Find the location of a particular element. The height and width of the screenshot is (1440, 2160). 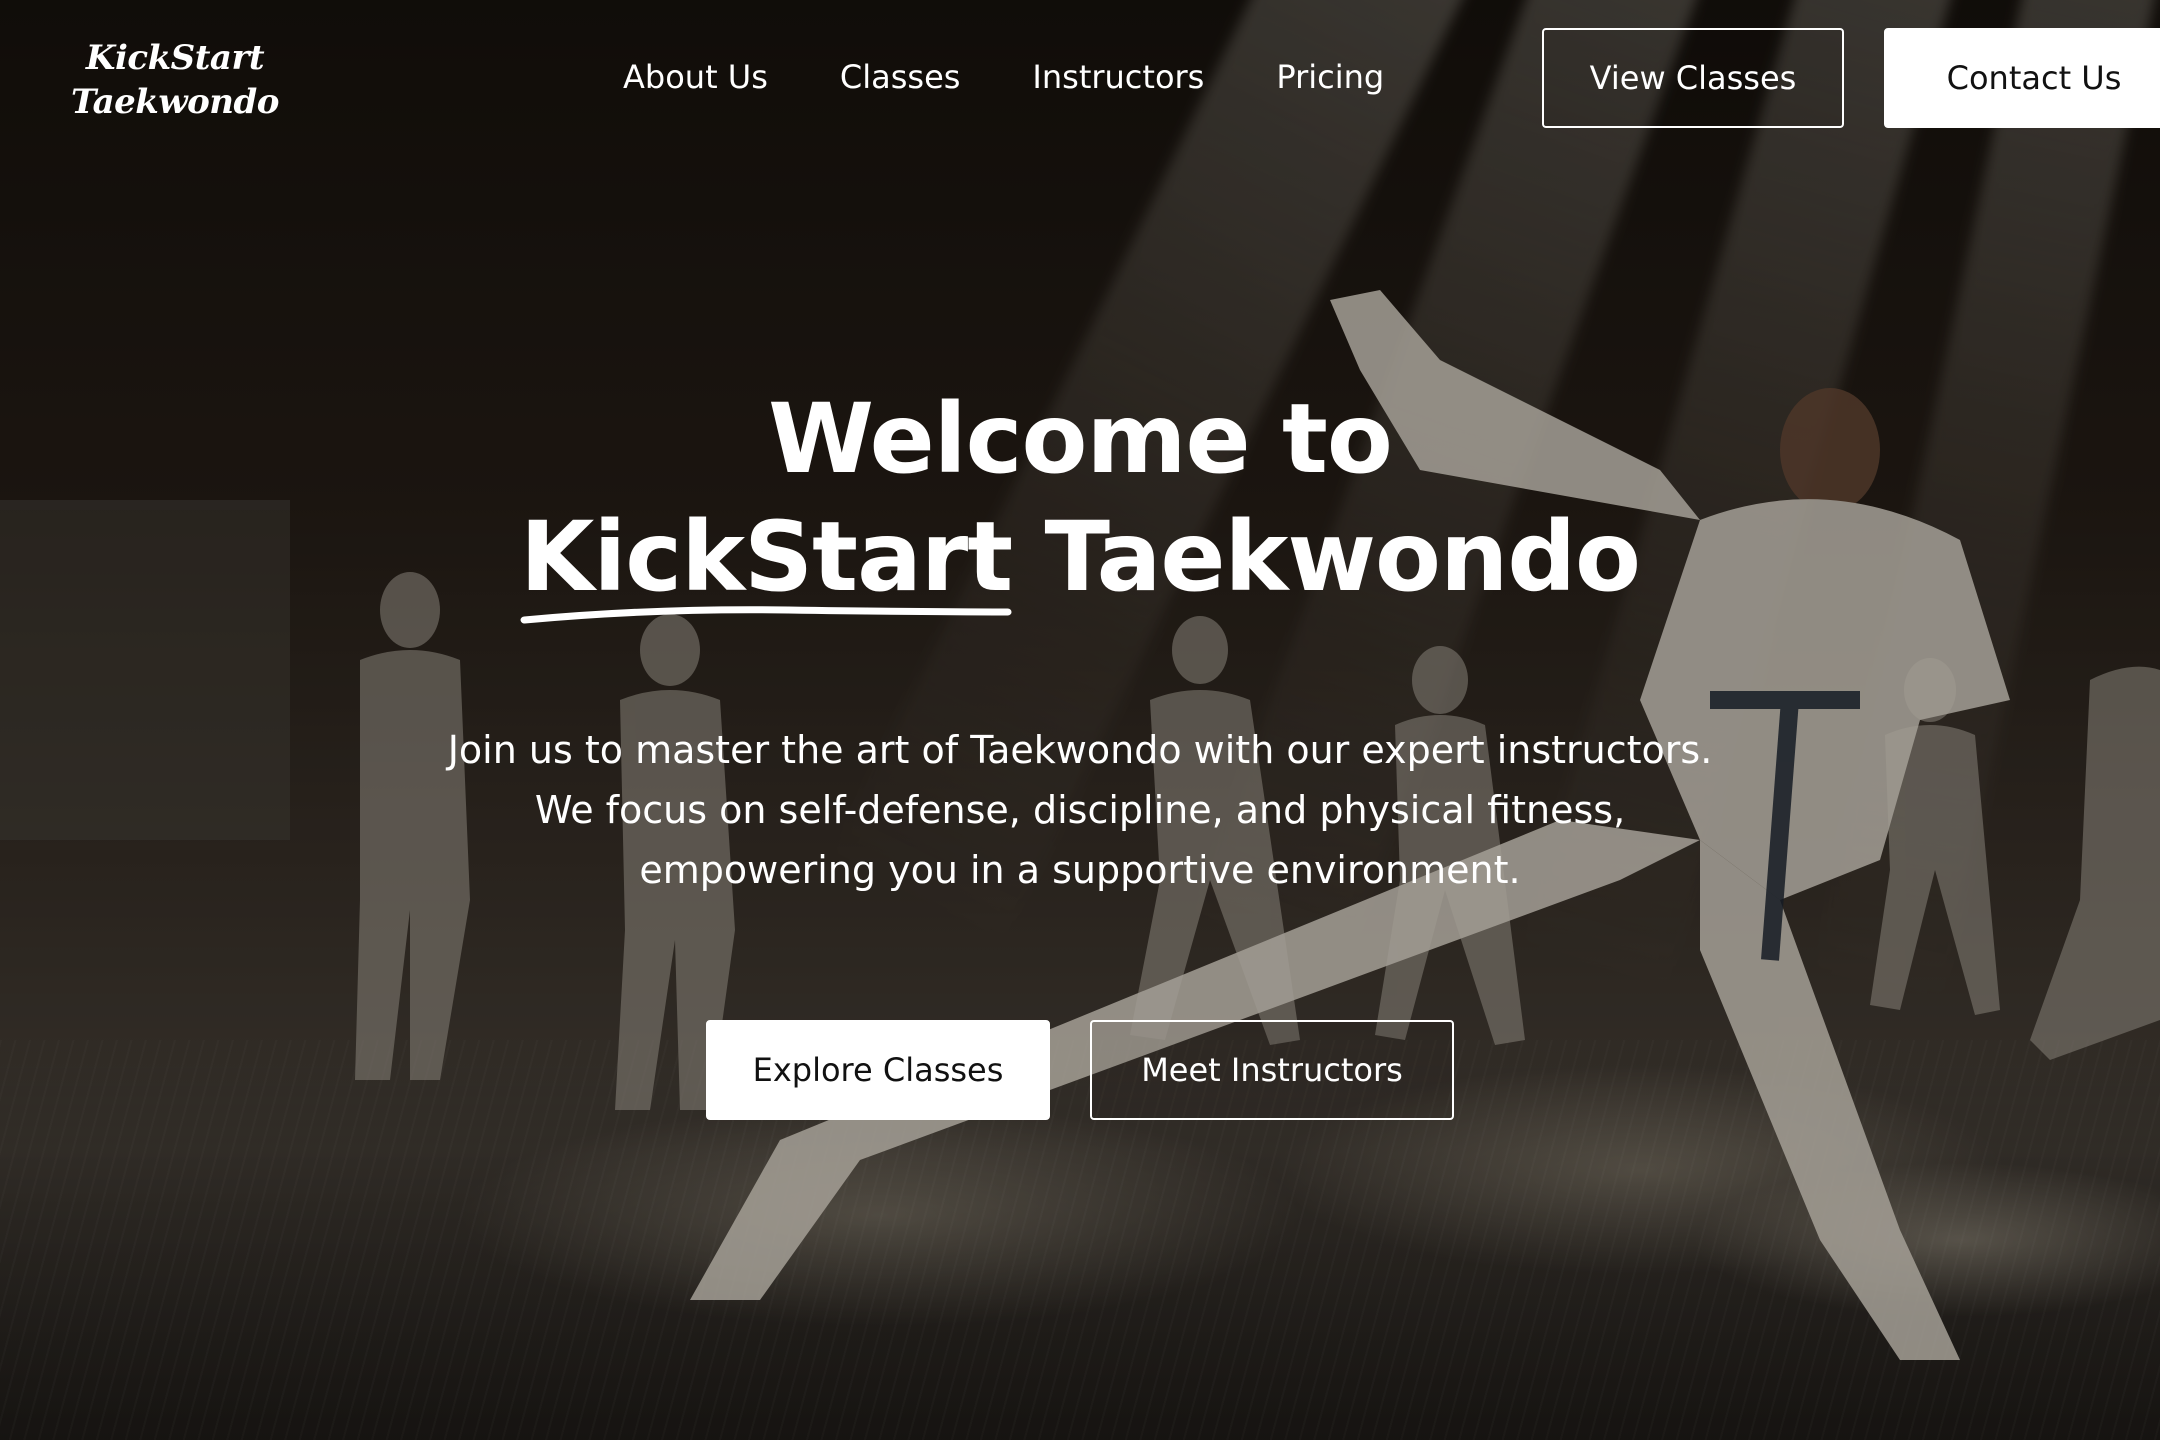

view-classes-button: View Classes is located at coordinates (1693, 78).